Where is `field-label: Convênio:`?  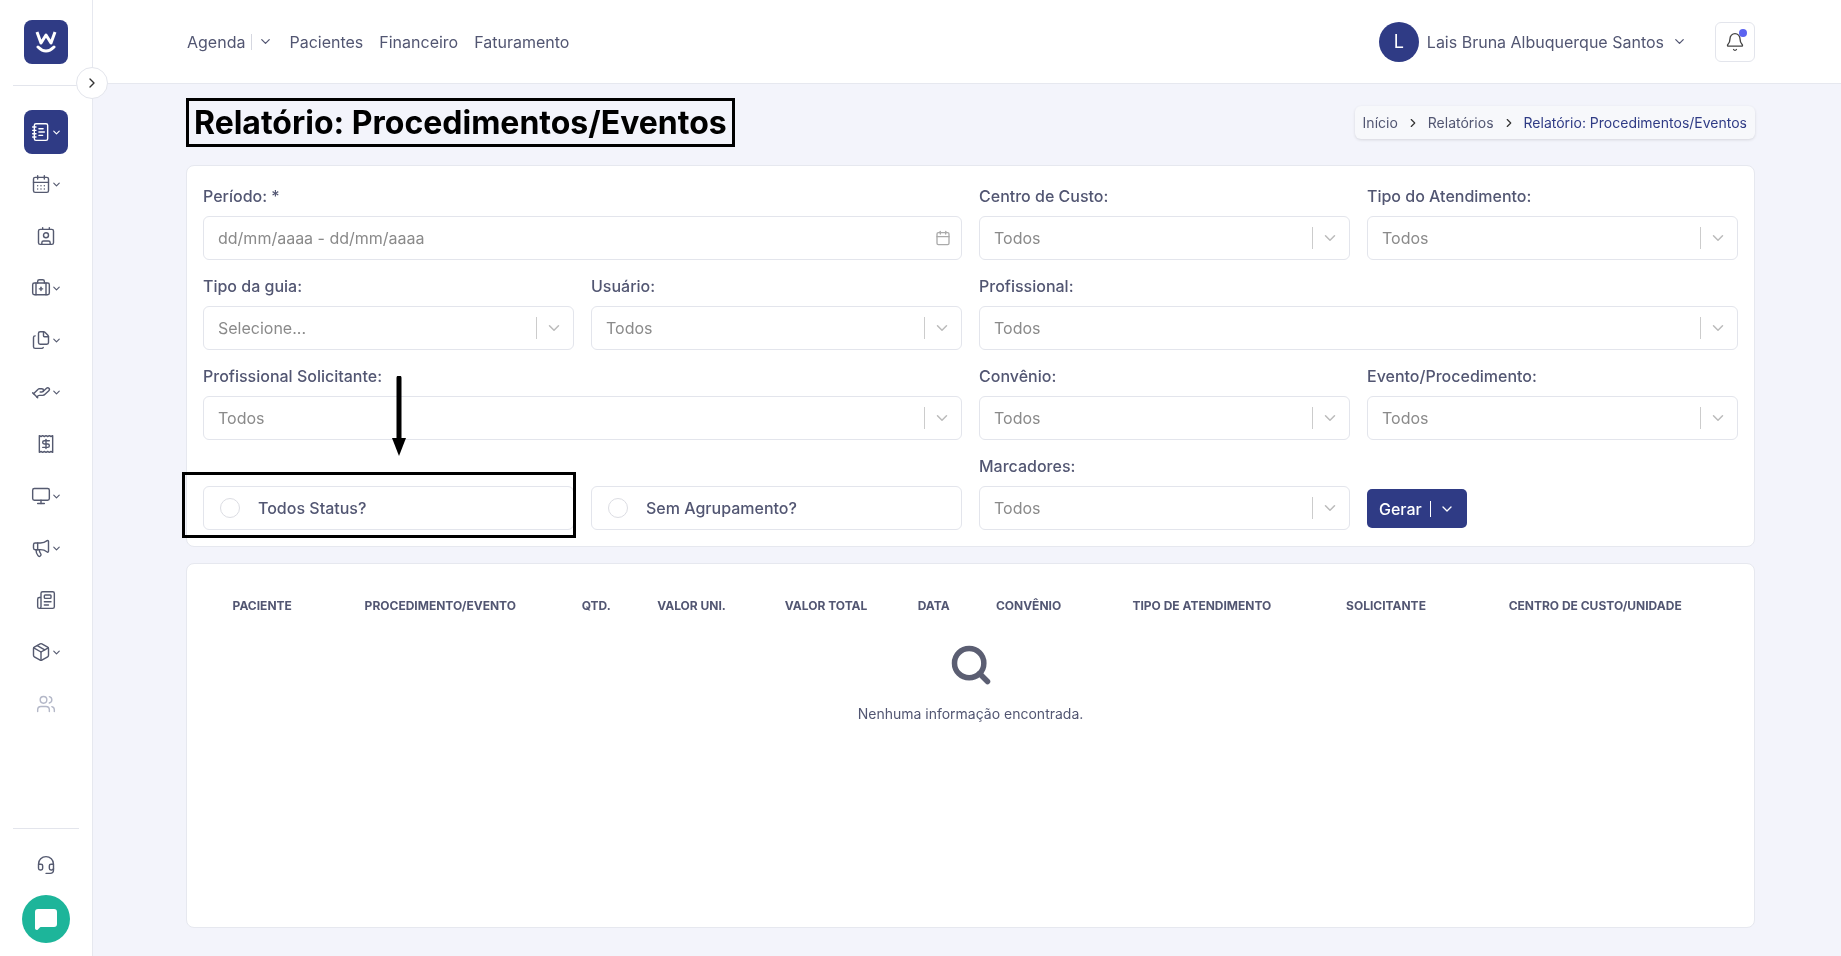 field-label: Convênio: is located at coordinates (1018, 376).